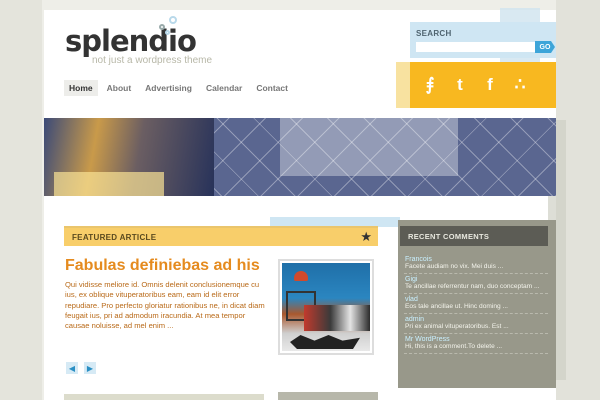 This screenshot has height=400, width=600. I want to click on nav-item-advertising: Advertising, so click(168, 88).